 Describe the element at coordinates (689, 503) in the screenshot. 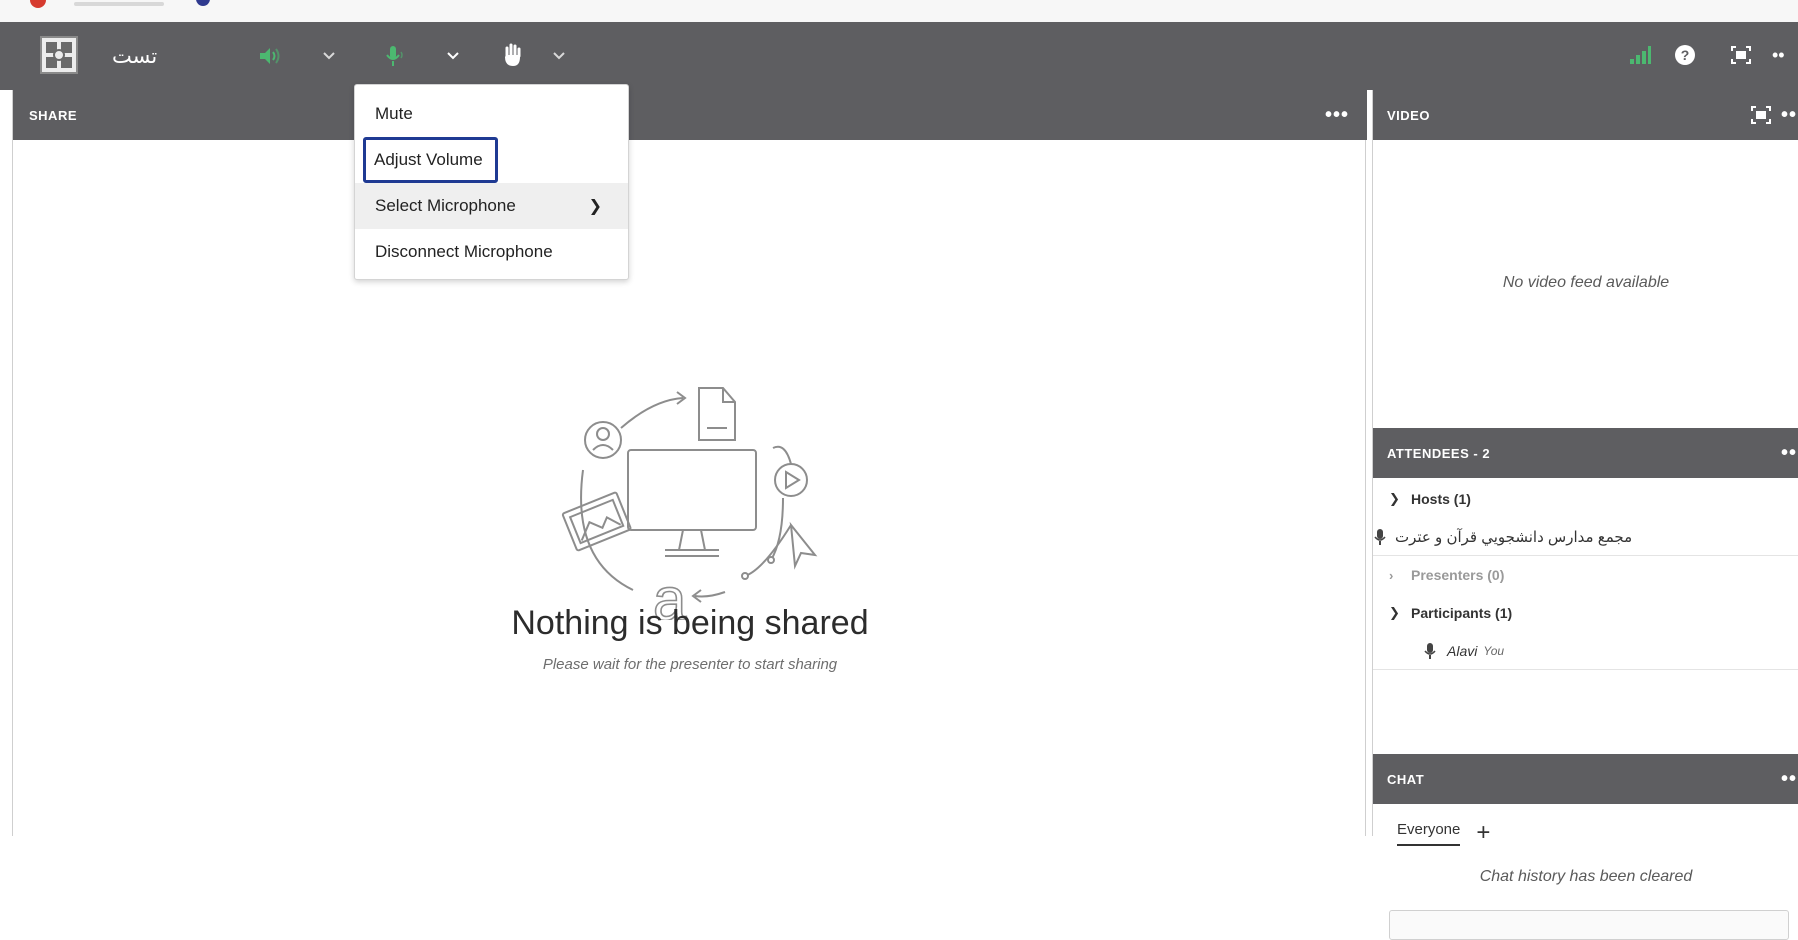

I see `sharing-illustration-icon: a` at that location.